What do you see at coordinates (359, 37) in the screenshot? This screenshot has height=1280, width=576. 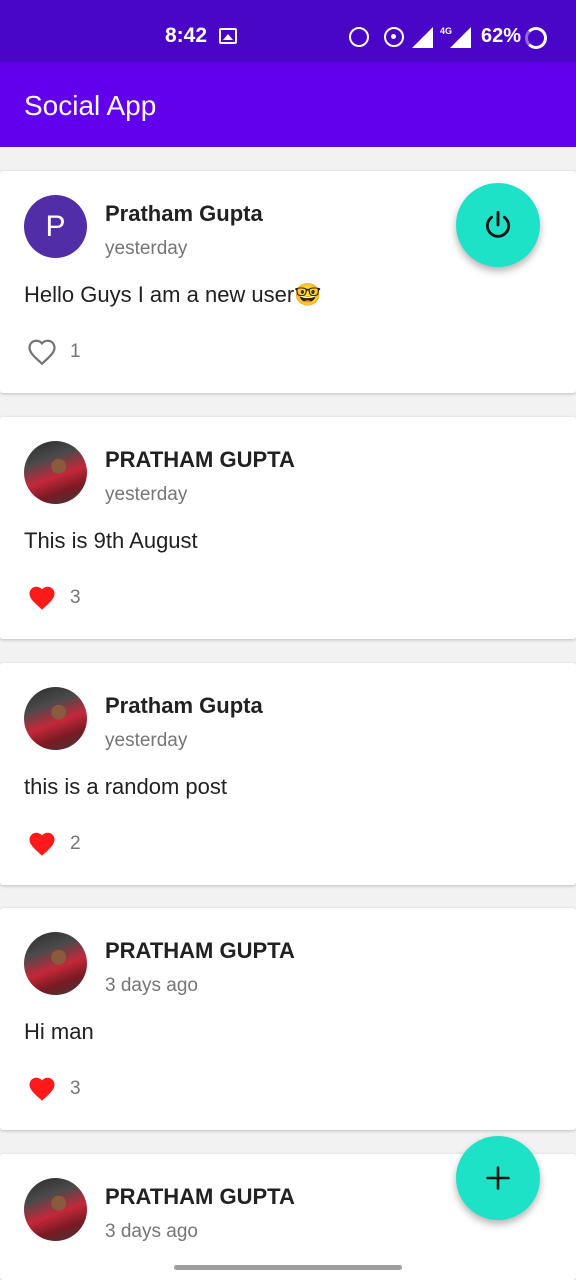 I see `alarm-icon` at bounding box center [359, 37].